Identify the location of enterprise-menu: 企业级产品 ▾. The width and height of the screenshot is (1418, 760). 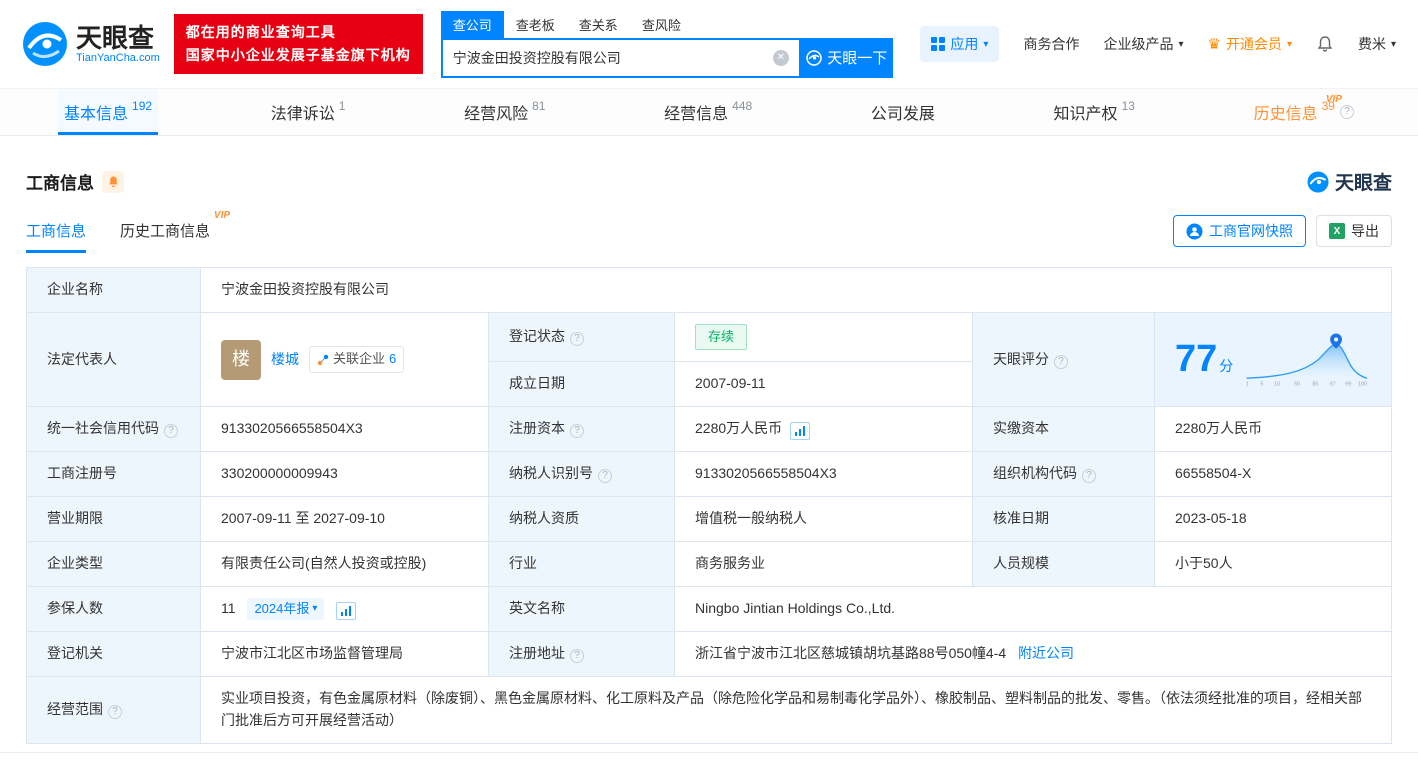
(1143, 44).